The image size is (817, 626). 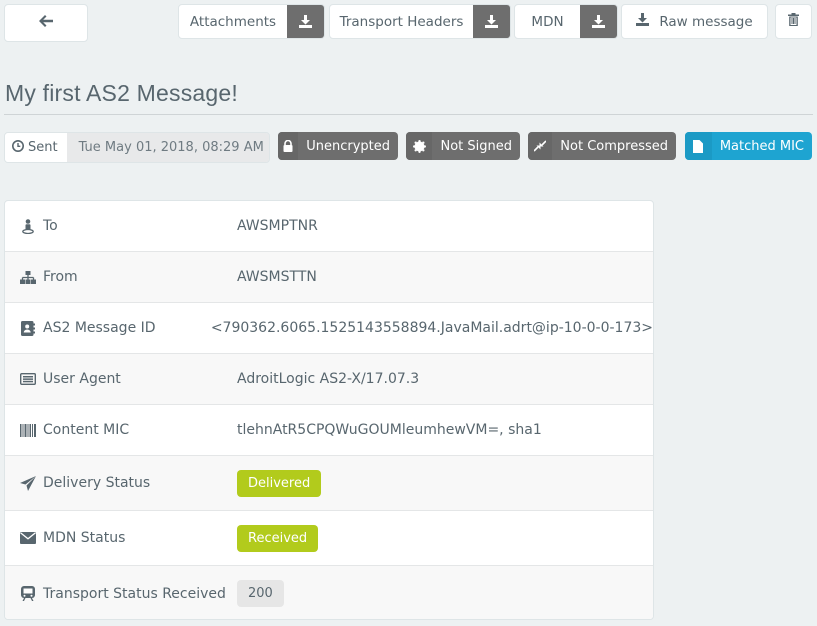 I want to click on attachments-button: Attachments, so click(x=251, y=21).